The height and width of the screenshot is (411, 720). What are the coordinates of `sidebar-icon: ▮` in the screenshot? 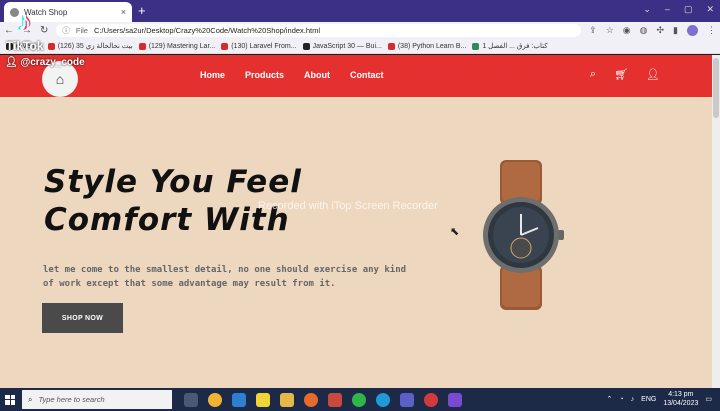 It's located at (675, 30).